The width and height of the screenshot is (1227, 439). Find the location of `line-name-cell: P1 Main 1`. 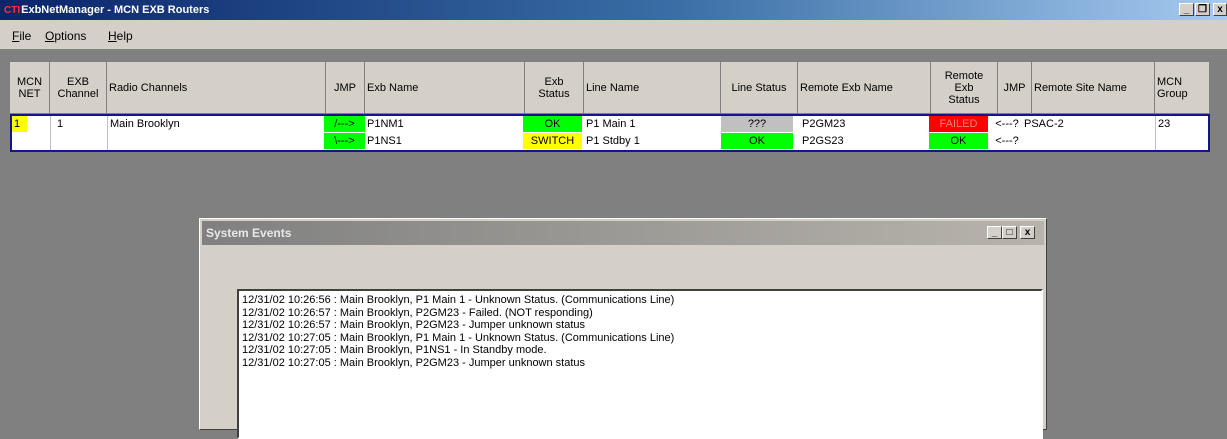

line-name-cell: P1 Main 1 is located at coordinates (611, 124).